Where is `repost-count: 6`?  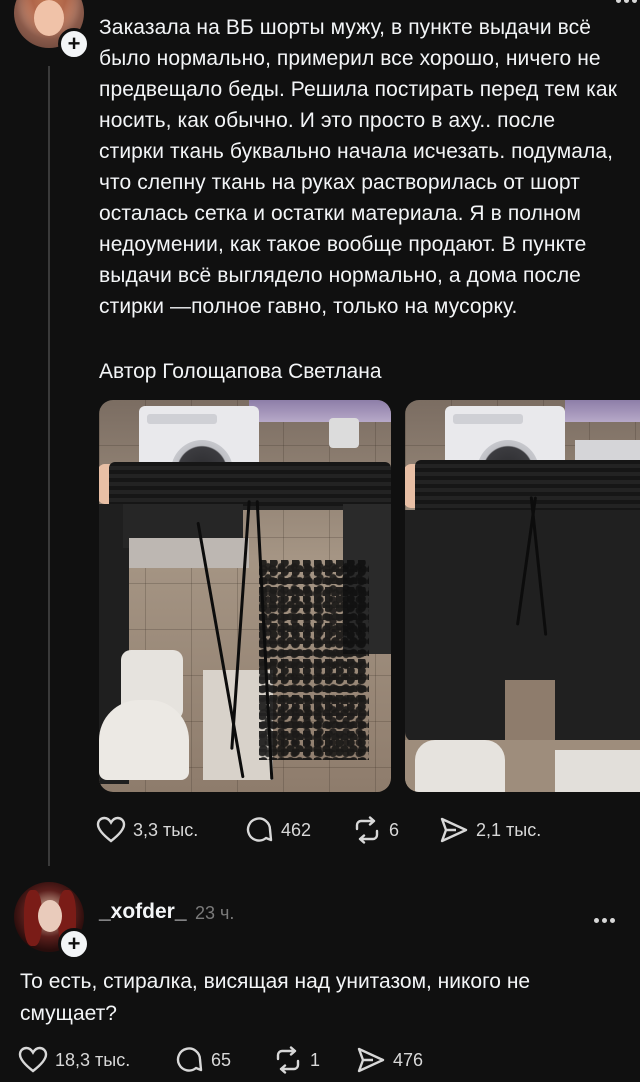
repost-count: 6 is located at coordinates (394, 830).